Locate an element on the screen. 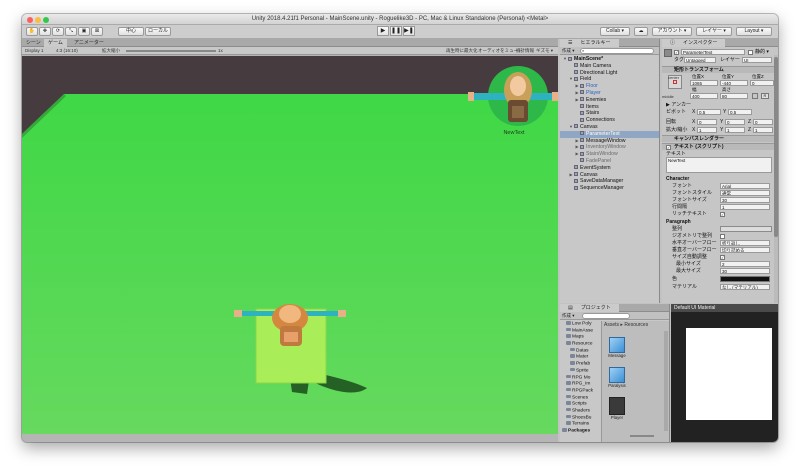 Image resolution: width=800 pixels, height=476 pixels. hierarchy-item: ▶ InventoryWindow is located at coordinates (609, 147).